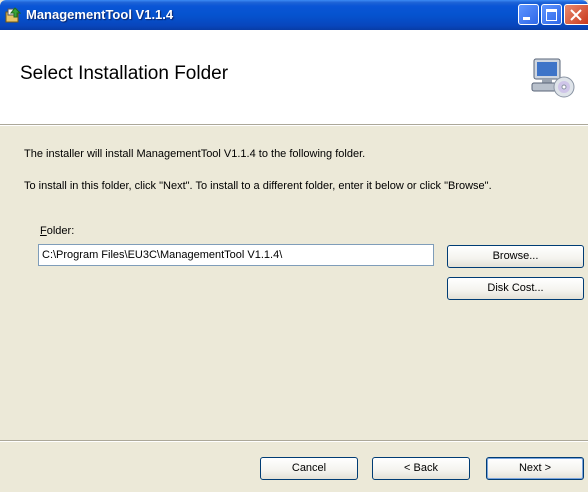 The width and height of the screenshot is (588, 492). Describe the element at coordinates (551, 14) in the screenshot. I see `maximize-icon` at that location.